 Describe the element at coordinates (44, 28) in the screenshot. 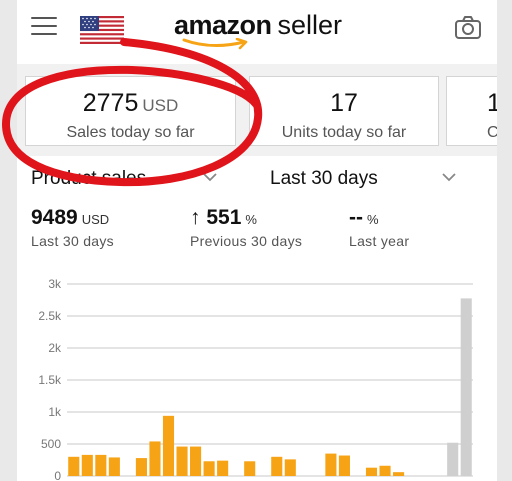

I see `menu-icon` at that location.